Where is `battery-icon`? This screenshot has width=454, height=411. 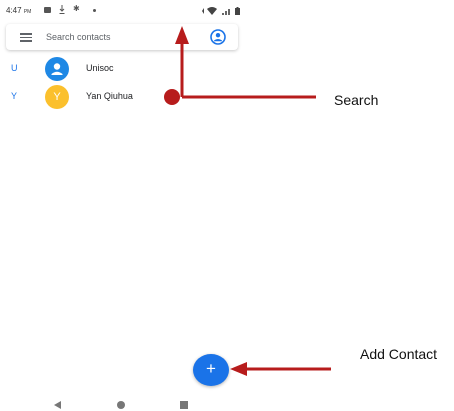
battery-icon is located at coordinates (237, 11).